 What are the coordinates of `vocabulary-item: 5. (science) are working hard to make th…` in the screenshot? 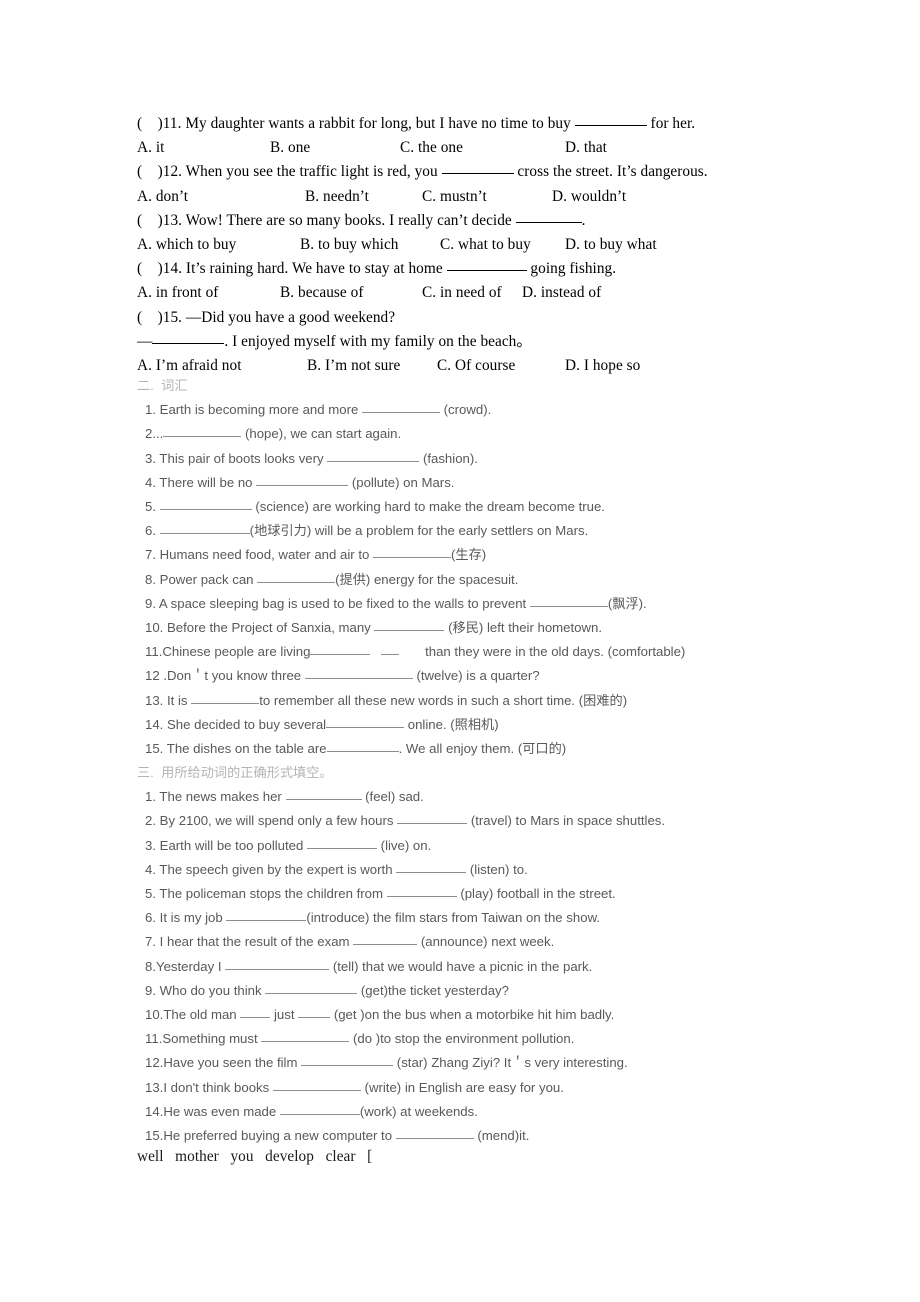 It's located at (511, 507).